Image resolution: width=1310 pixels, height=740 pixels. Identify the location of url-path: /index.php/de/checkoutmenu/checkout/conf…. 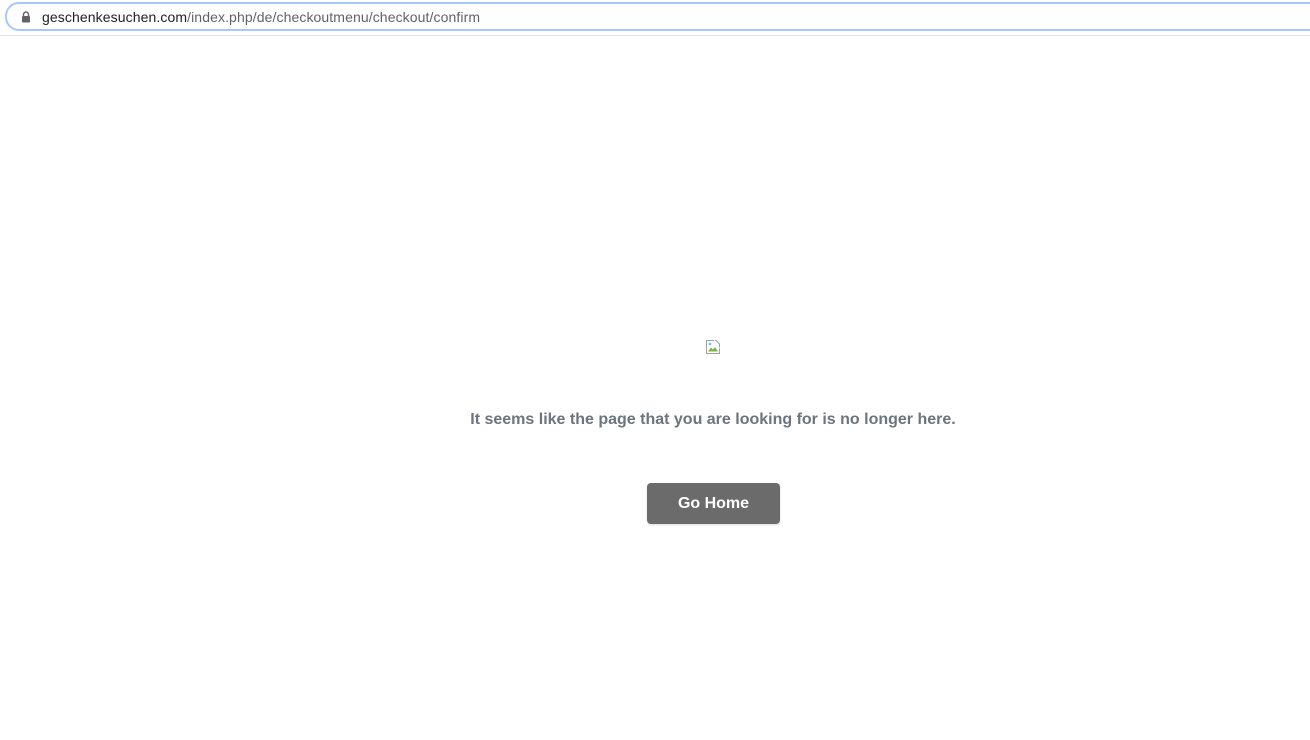
(334, 16).